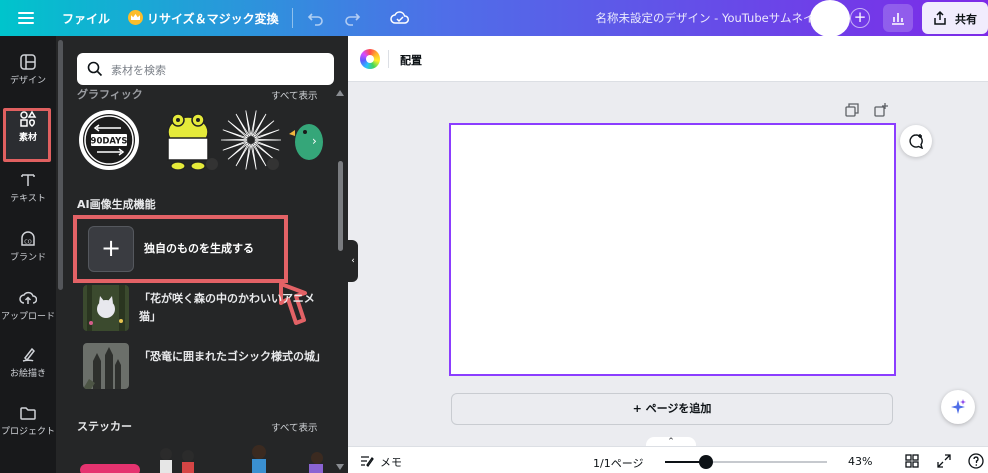 The width and height of the screenshot is (988, 473). I want to click on add-page-icon, so click(881, 110).